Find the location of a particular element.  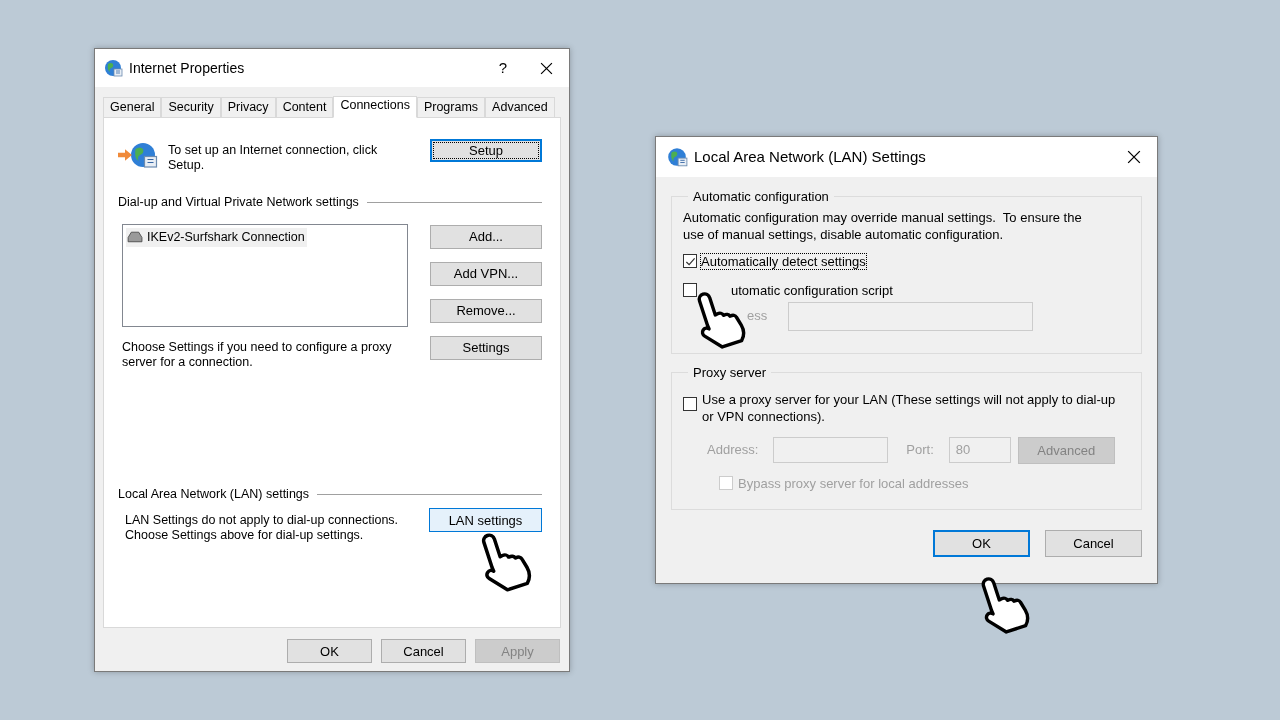

address-label: Address: is located at coordinates (733, 450).